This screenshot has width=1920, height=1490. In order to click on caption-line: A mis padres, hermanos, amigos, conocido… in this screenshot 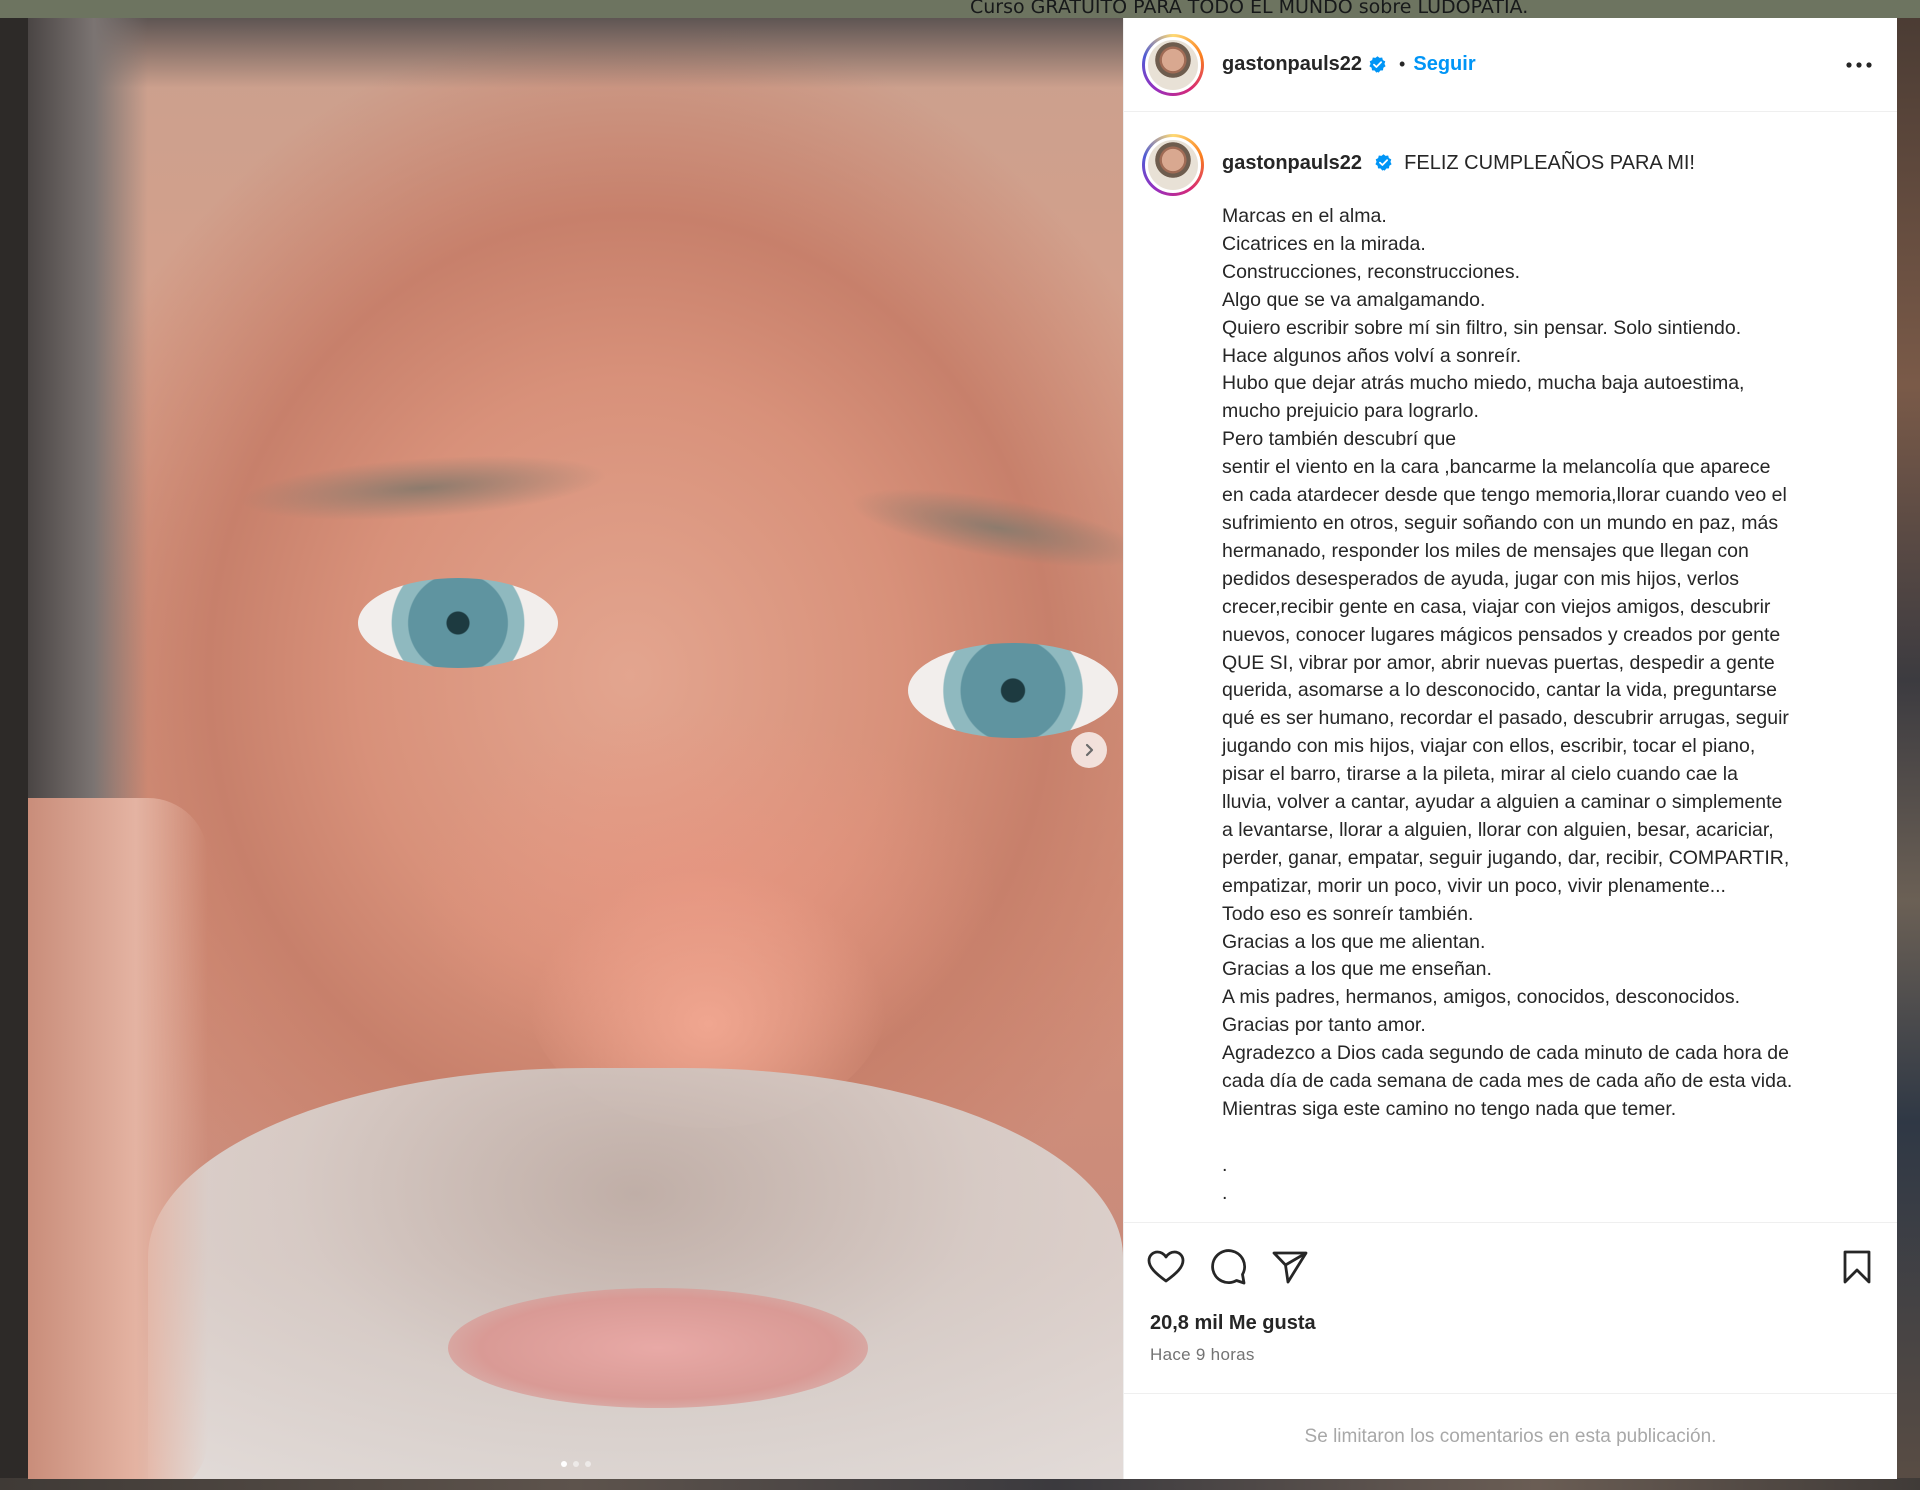, I will do `click(1481, 997)`.